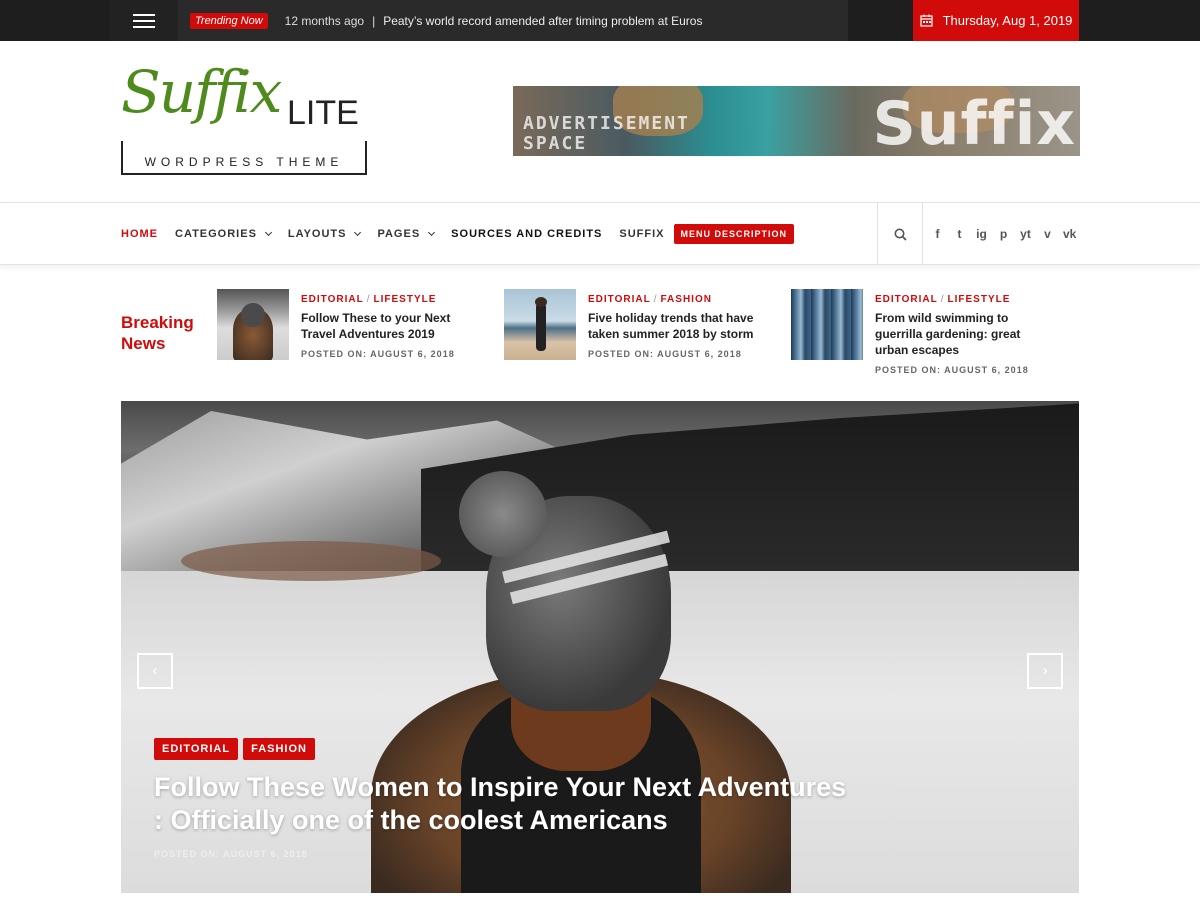 The height and width of the screenshot is (900, 1200). What do you see at coordinates (399, 234) in the screenshot?
I see `nav-pages-label: PAGES` at bounding box center [399, 234].